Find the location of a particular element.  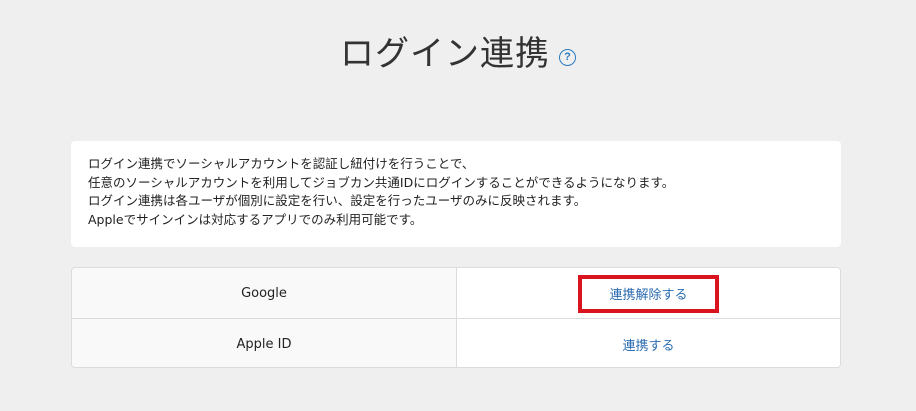

unlink-google-button: 連携解除する is located at coordinates (648, 293).